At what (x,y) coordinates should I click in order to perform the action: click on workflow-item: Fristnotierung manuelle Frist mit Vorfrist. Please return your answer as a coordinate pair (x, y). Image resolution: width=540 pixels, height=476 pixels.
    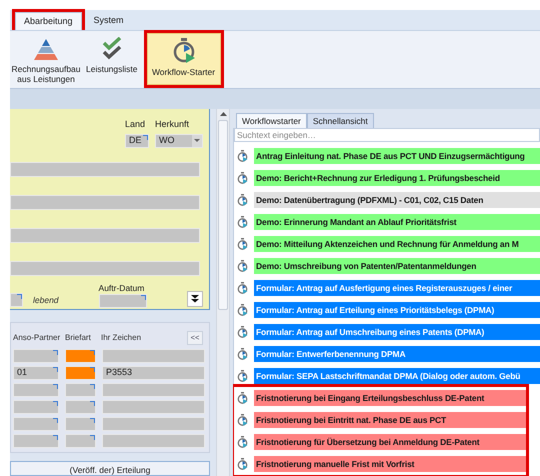
    Looking at the image, I should click on (390, 464).